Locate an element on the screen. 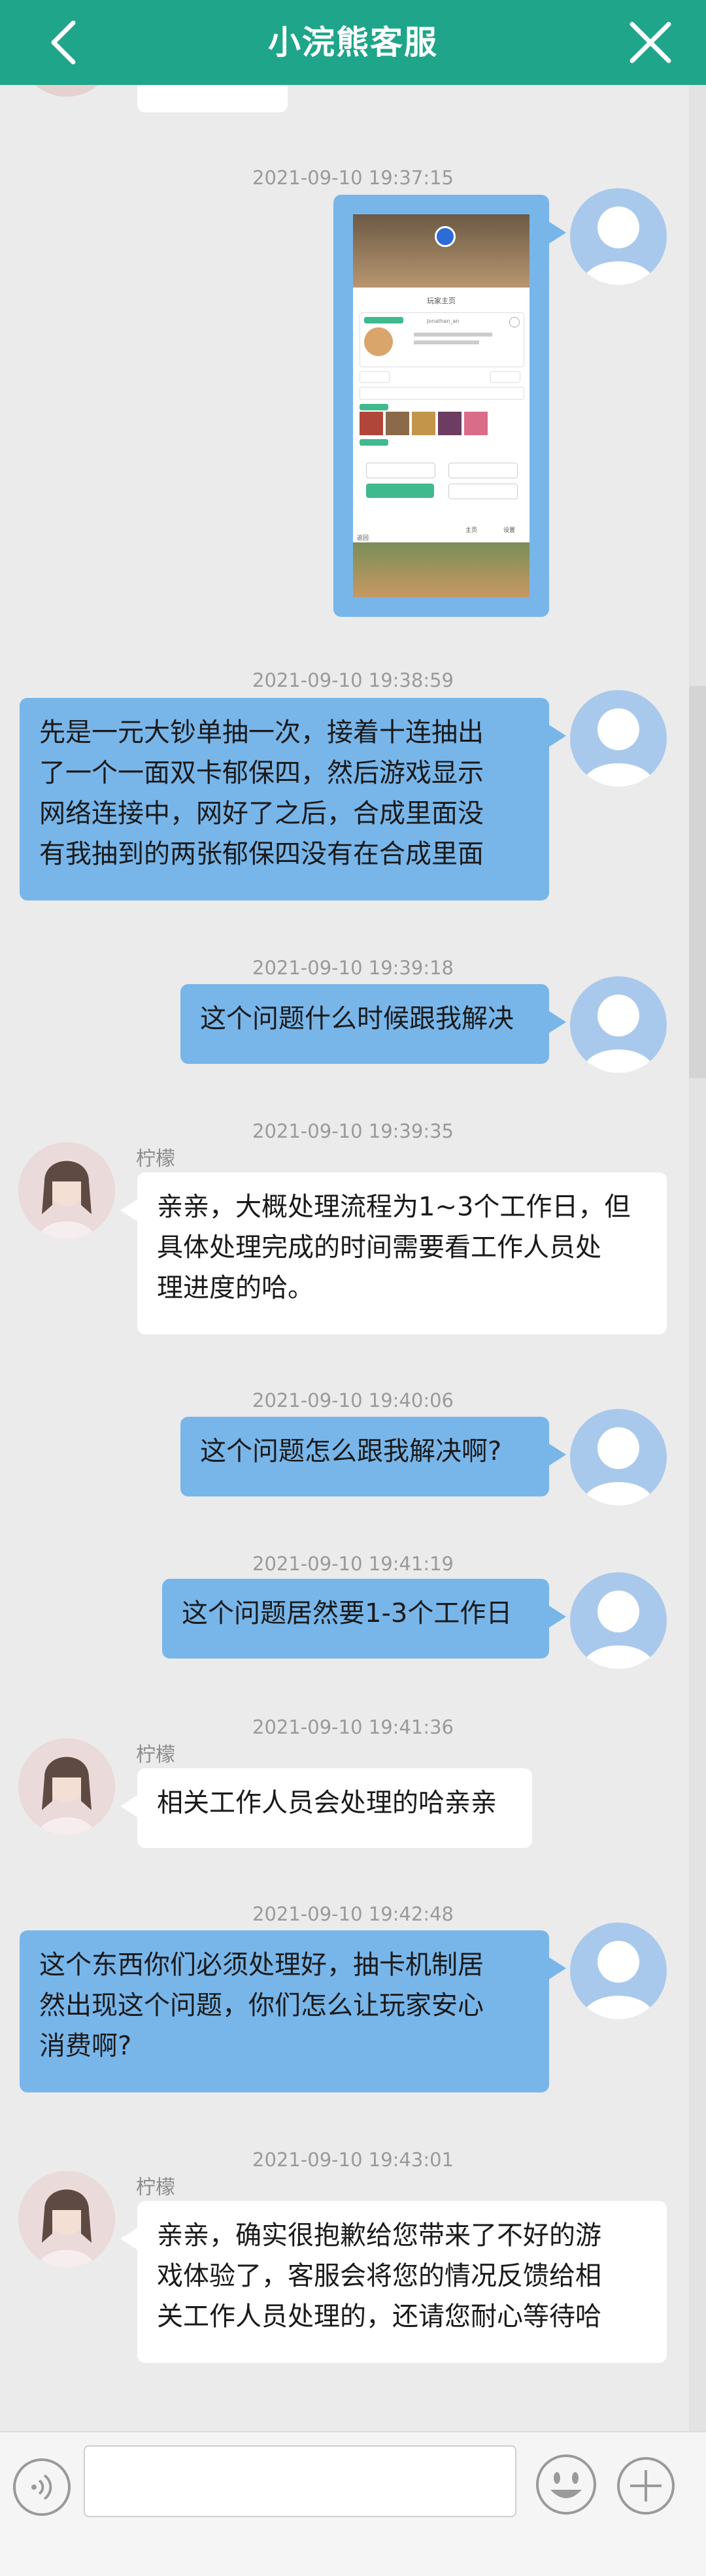  message-timestamp: 2021-09-10 19:43:01 is located at coordinates (353, 2160).